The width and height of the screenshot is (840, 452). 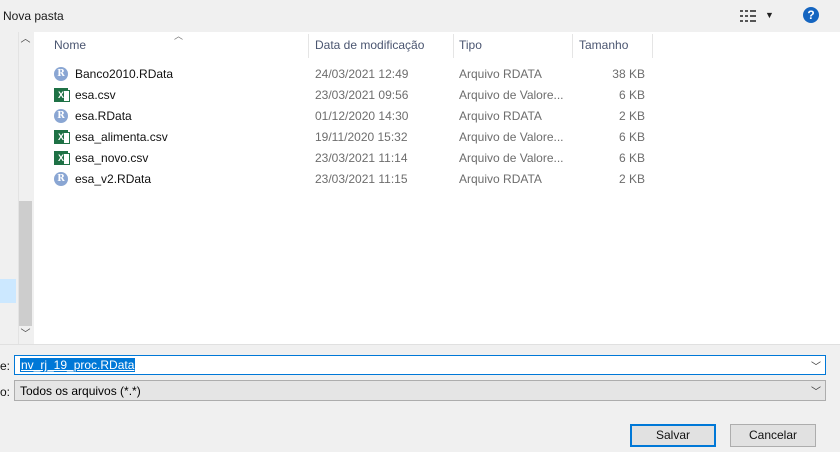 I want to click on filetype-select: Todos os arquivos (*.*) ﹀, so click(x=420, y=390).